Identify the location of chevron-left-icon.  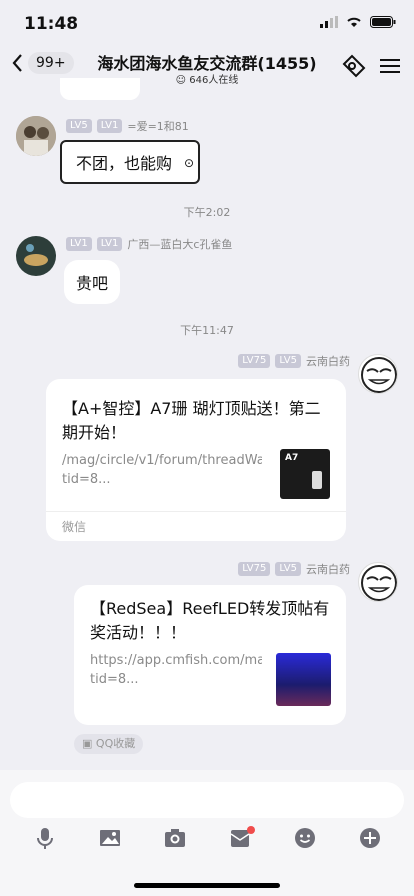
(17, 63).